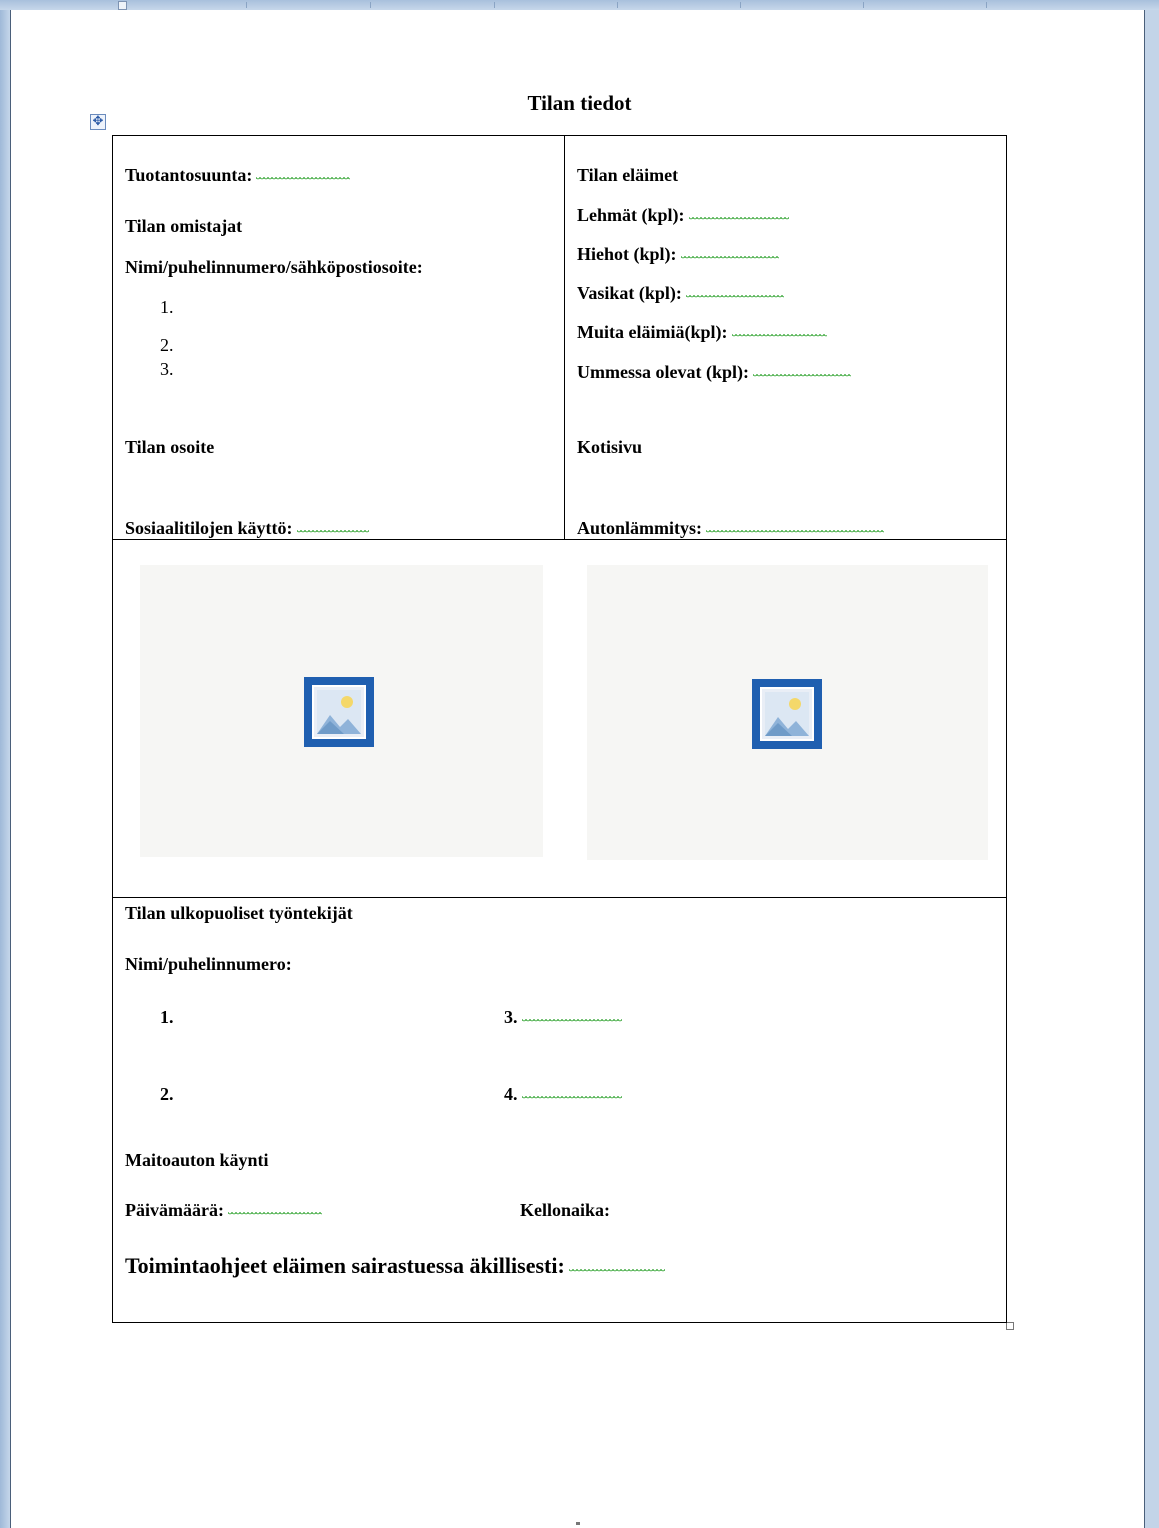  Describe the element at coordinates (189, 175) in the screenshot. I see `production-label: Tuotantosuunta:` at that location.